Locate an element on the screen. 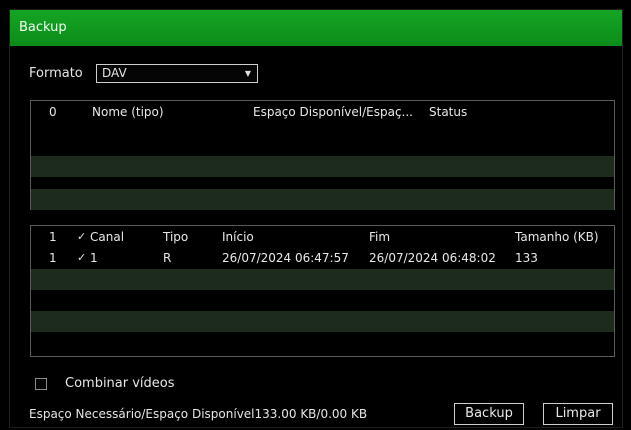  backup-button: Backup is located at coordinates (489, 414).